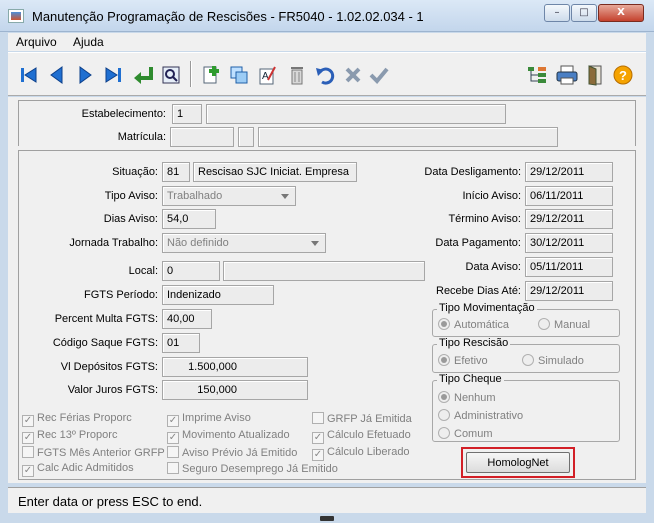 Image resolution: width=654 pixels, height=523 pixels. I want to click on movimento-label: Movimento Atualizado, so click(236, 435).